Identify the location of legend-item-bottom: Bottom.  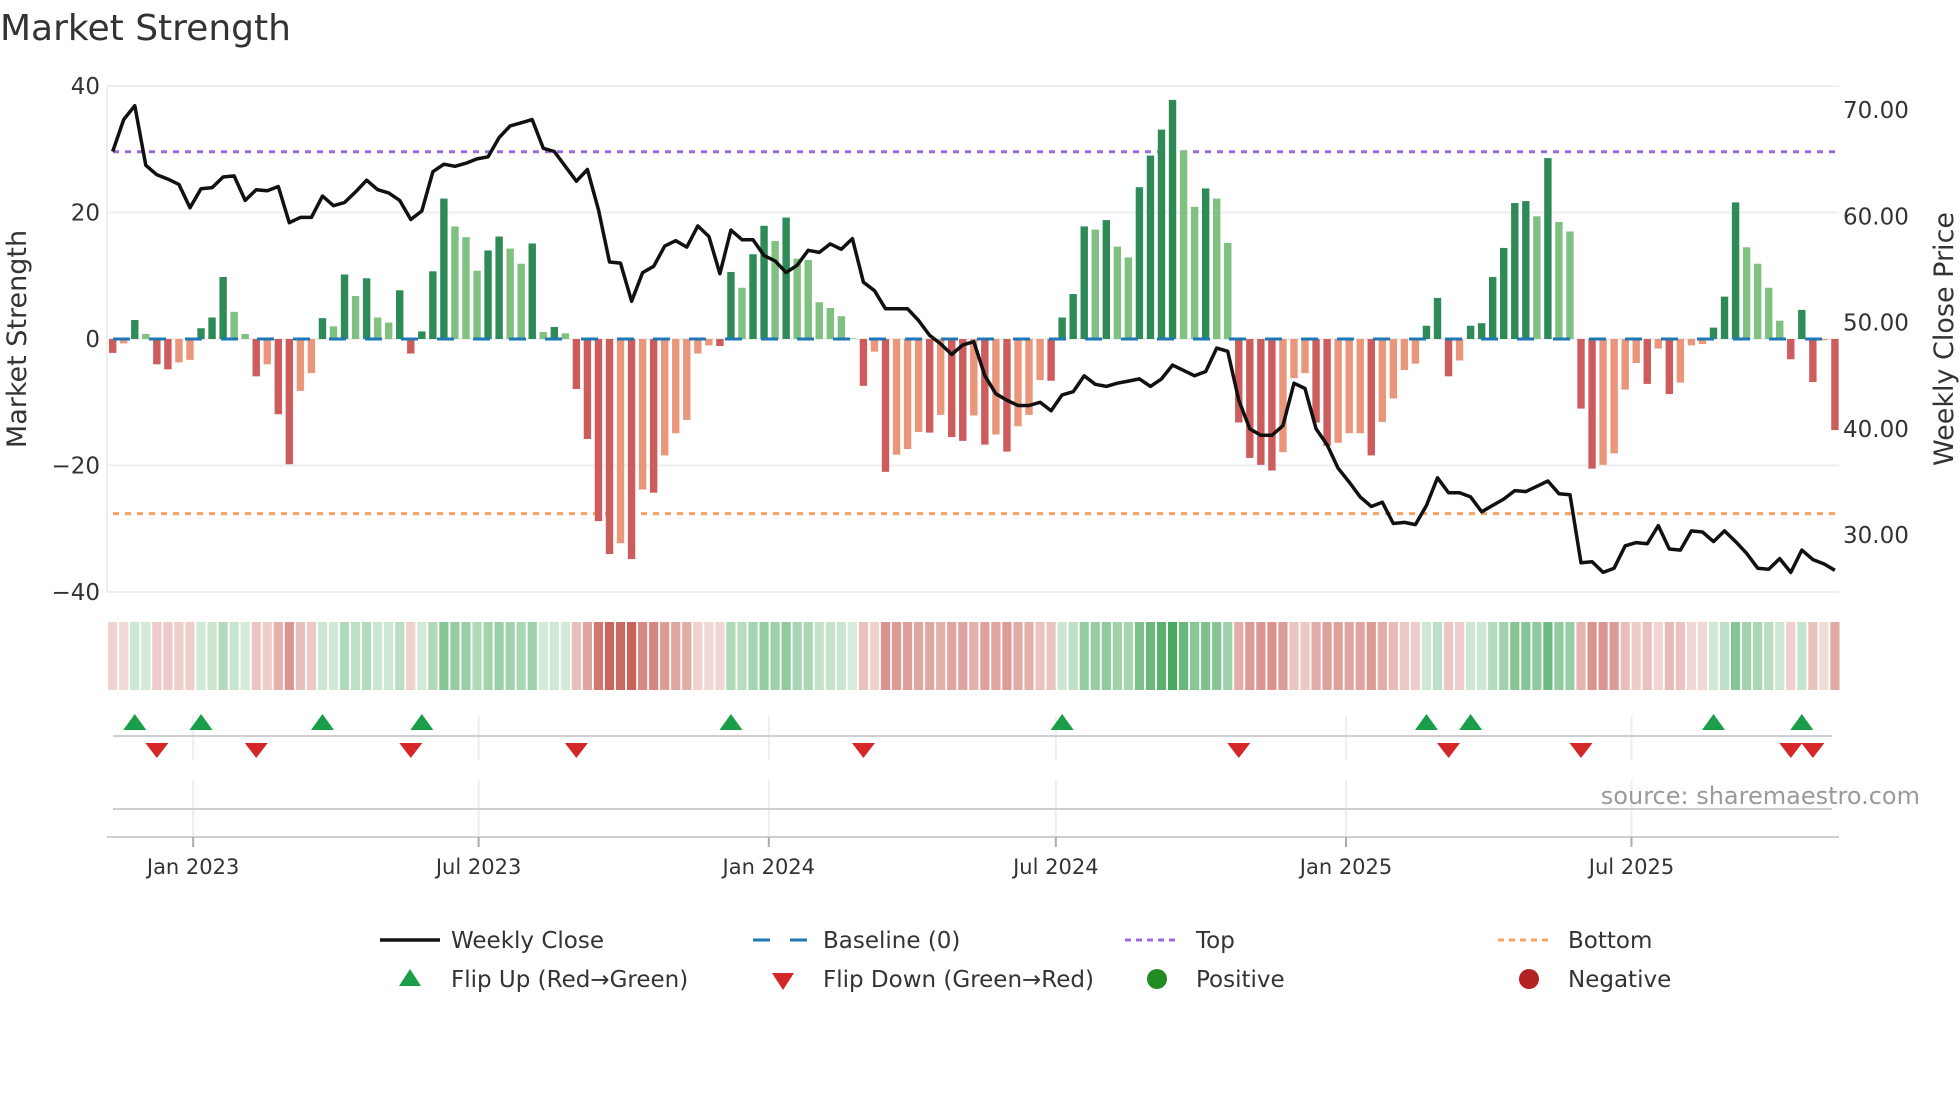
(1575, 941).